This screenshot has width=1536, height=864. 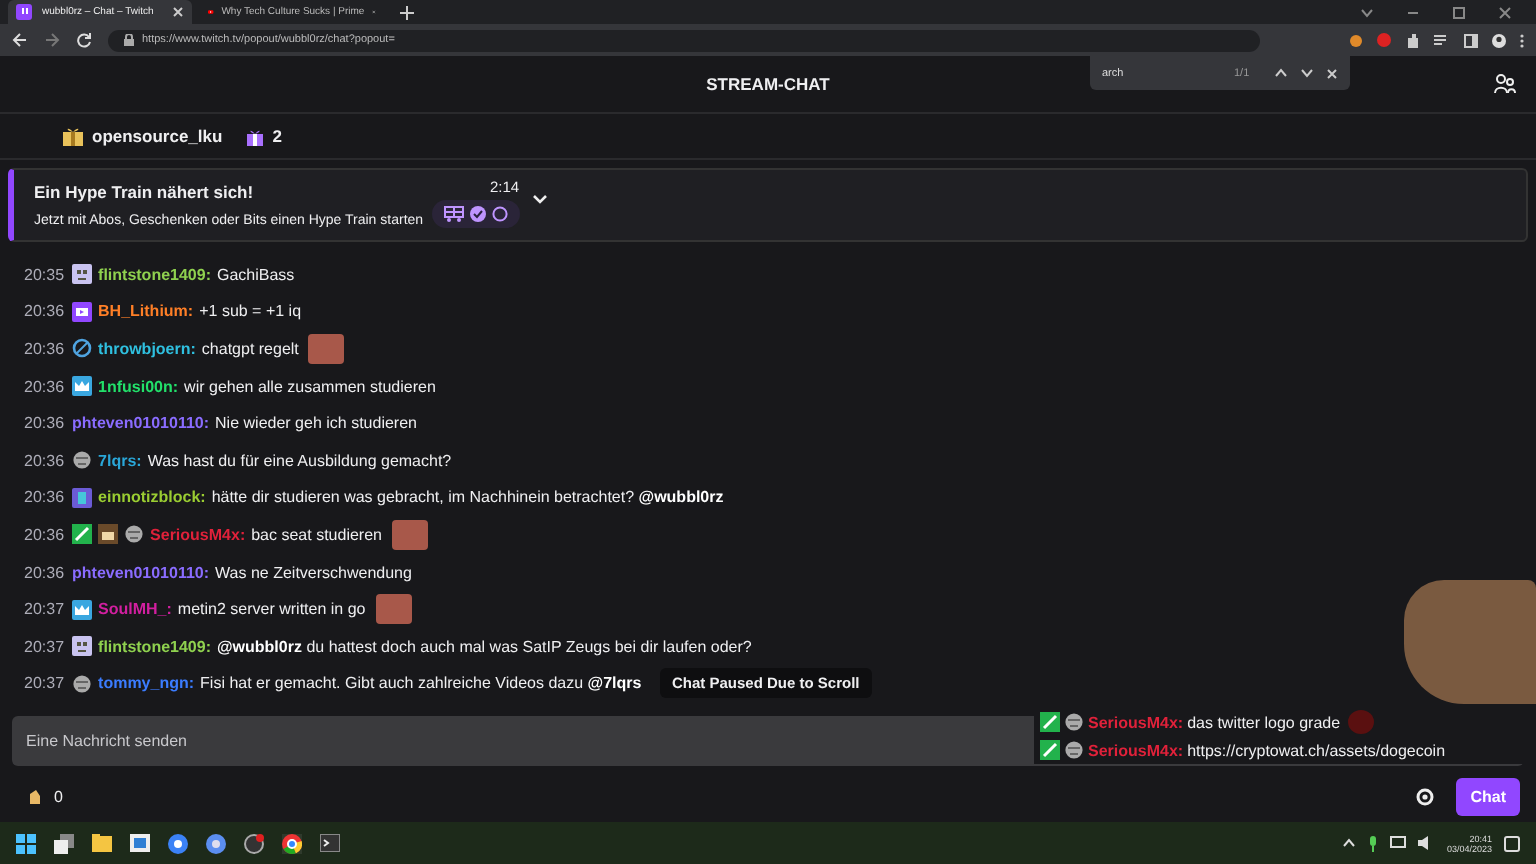 I want to click on username: einnotizblock:, so click(x=152, y=497).